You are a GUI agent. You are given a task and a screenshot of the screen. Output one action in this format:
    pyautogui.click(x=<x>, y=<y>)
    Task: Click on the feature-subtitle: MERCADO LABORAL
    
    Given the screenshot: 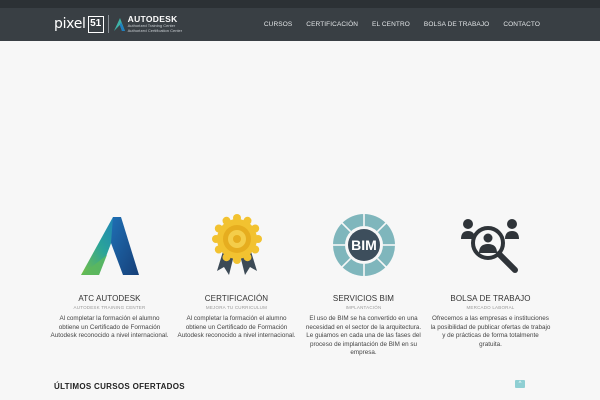 What is the action you would take?
    pyautogui.click(x=490, y=307)
    